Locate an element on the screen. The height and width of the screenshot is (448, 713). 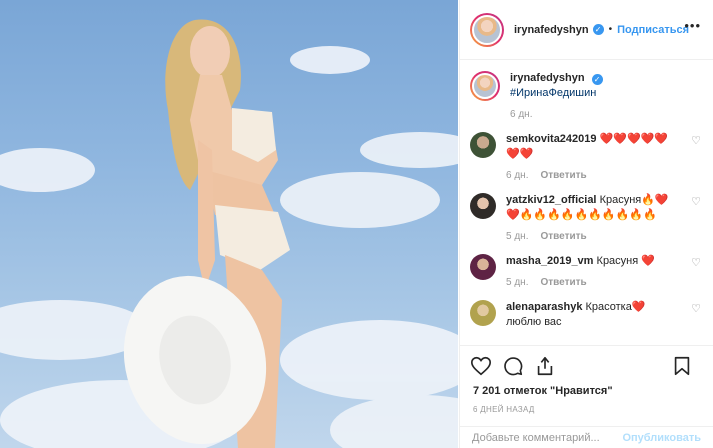
caption-hashtag: #ИринаФедишин is located at coordinates (553, 93).